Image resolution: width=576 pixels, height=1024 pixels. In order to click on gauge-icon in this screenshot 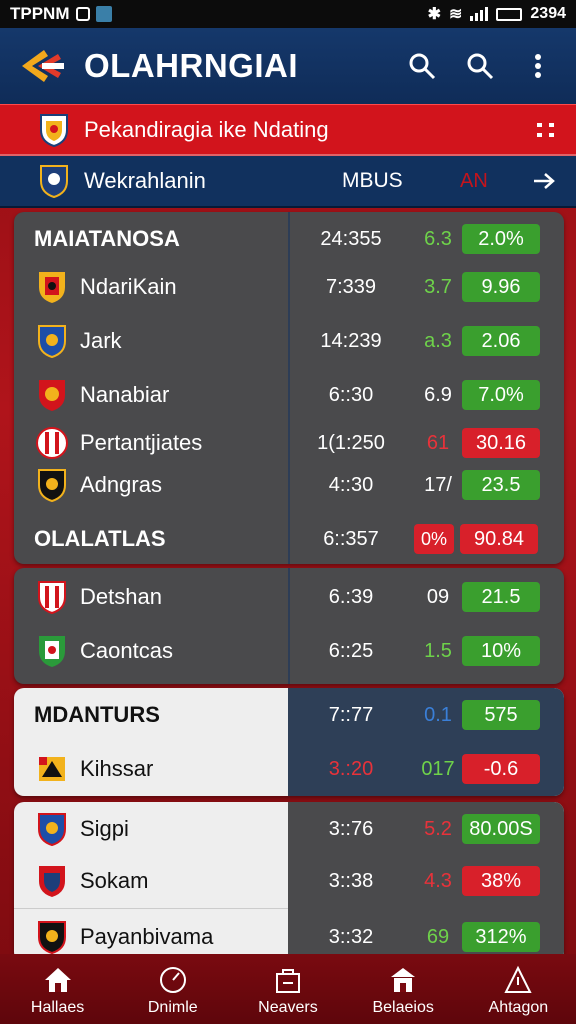, I will do `click(172, 980)`.